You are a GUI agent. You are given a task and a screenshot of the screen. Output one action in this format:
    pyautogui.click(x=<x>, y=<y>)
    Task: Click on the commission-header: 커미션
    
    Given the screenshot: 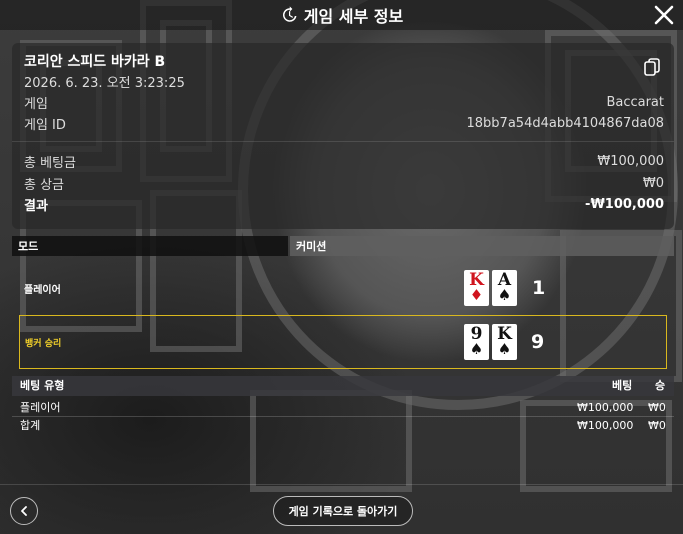 What is the action you would take?
    pyautogui.click(x=482, y=246)
    